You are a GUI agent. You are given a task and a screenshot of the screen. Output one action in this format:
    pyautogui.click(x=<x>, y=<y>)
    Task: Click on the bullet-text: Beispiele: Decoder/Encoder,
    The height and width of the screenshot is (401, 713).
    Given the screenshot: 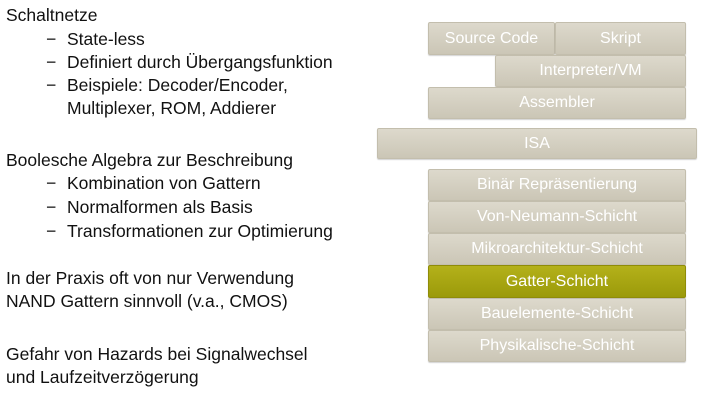 What is the action you would take?
    pyautogui.click(x=177, y=85)
    